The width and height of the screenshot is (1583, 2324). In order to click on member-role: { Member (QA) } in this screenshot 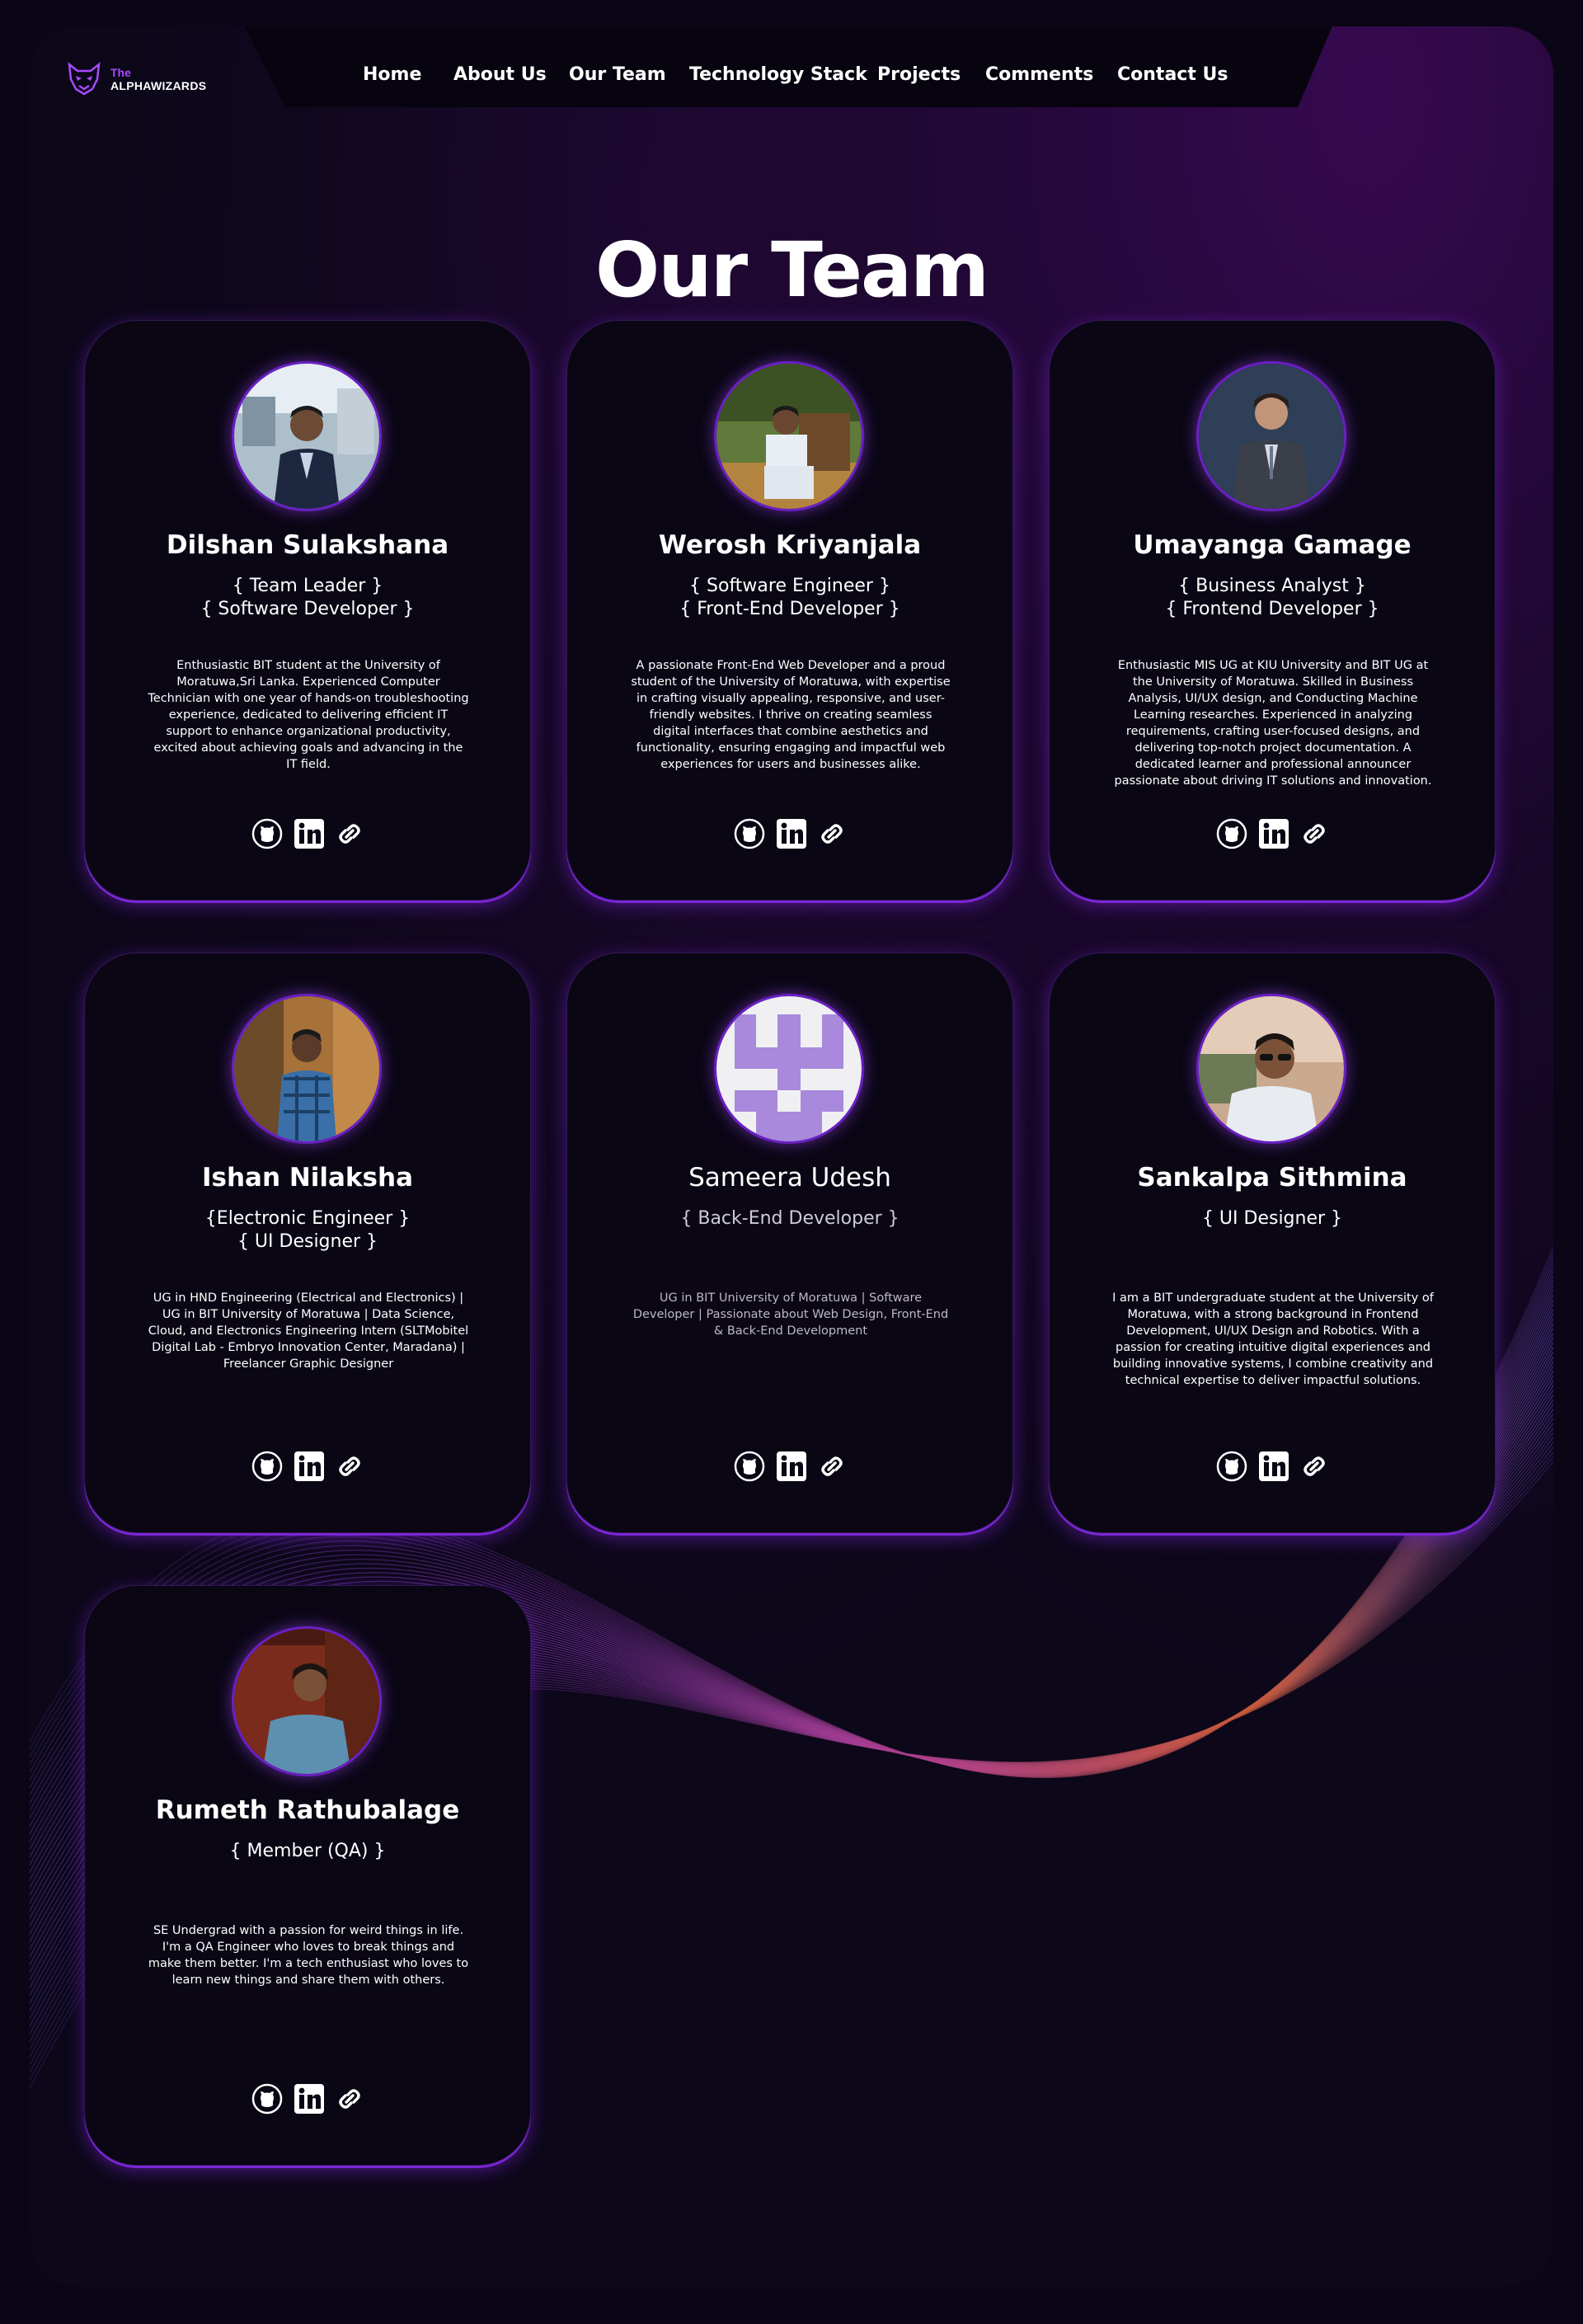, I will do `click(308, 1851)`.